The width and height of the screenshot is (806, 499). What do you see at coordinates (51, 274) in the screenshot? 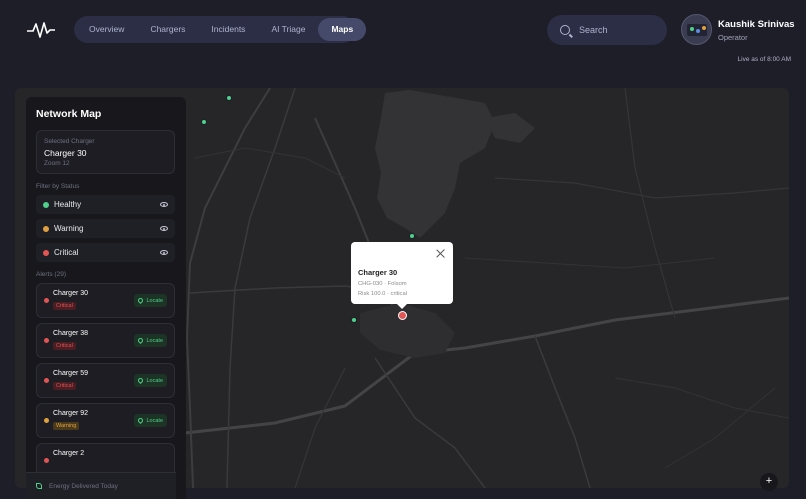
I see `alerts-heading: Alerts (29)` at bounding box center [51, 274].